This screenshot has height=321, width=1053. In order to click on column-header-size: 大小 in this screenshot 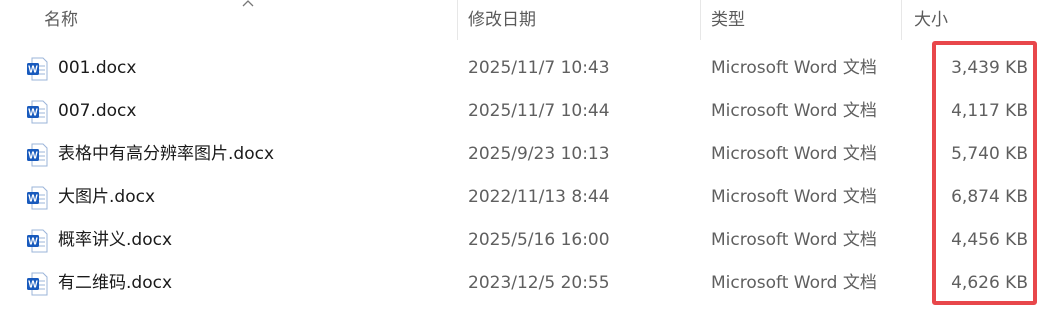, I will do `click(977, 21)`.